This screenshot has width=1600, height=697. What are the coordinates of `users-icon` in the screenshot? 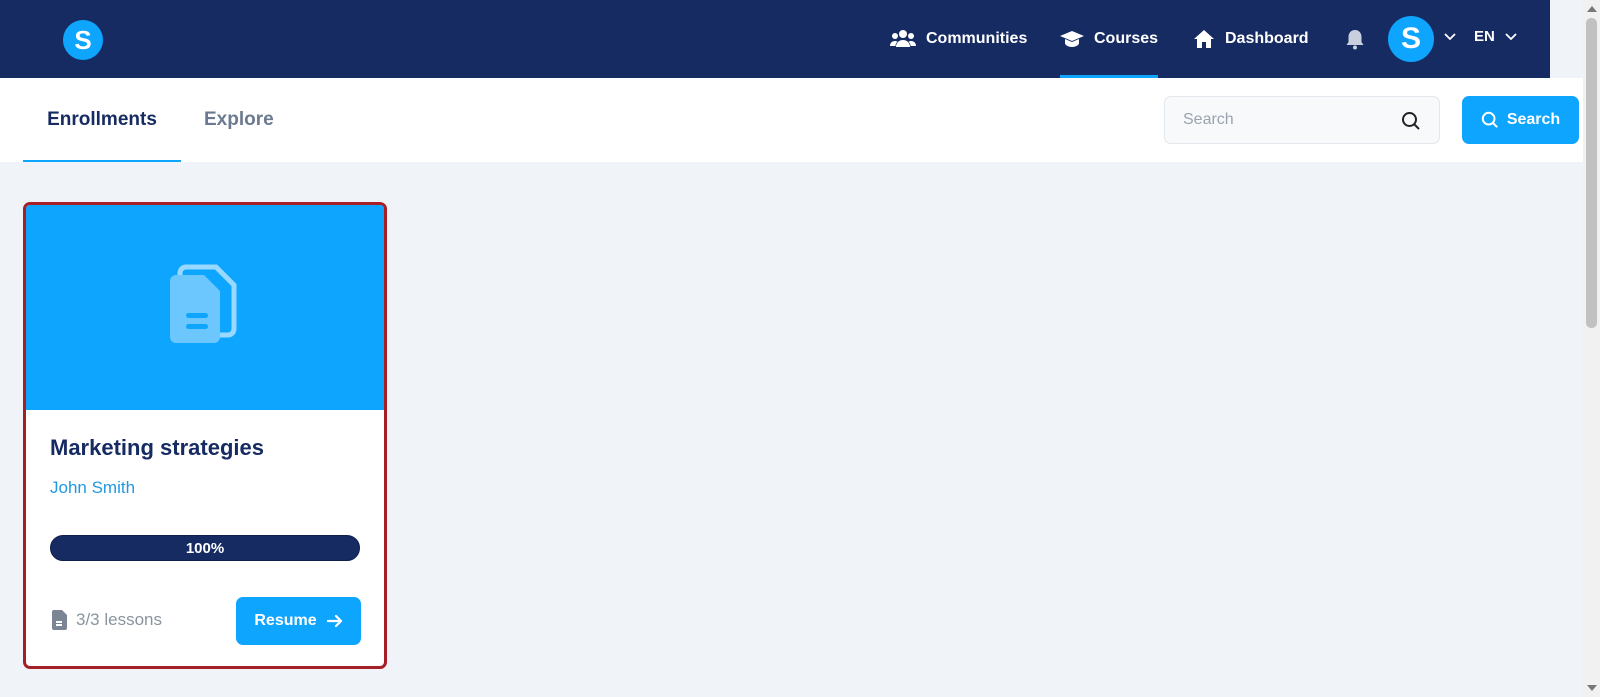 It's located at (903, 38).